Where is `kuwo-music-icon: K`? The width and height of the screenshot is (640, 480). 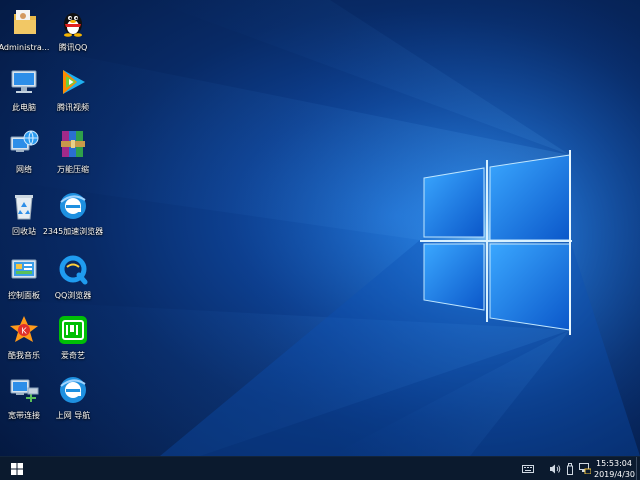
kuwo-music-icon: K is located at coordinates (24, 330).